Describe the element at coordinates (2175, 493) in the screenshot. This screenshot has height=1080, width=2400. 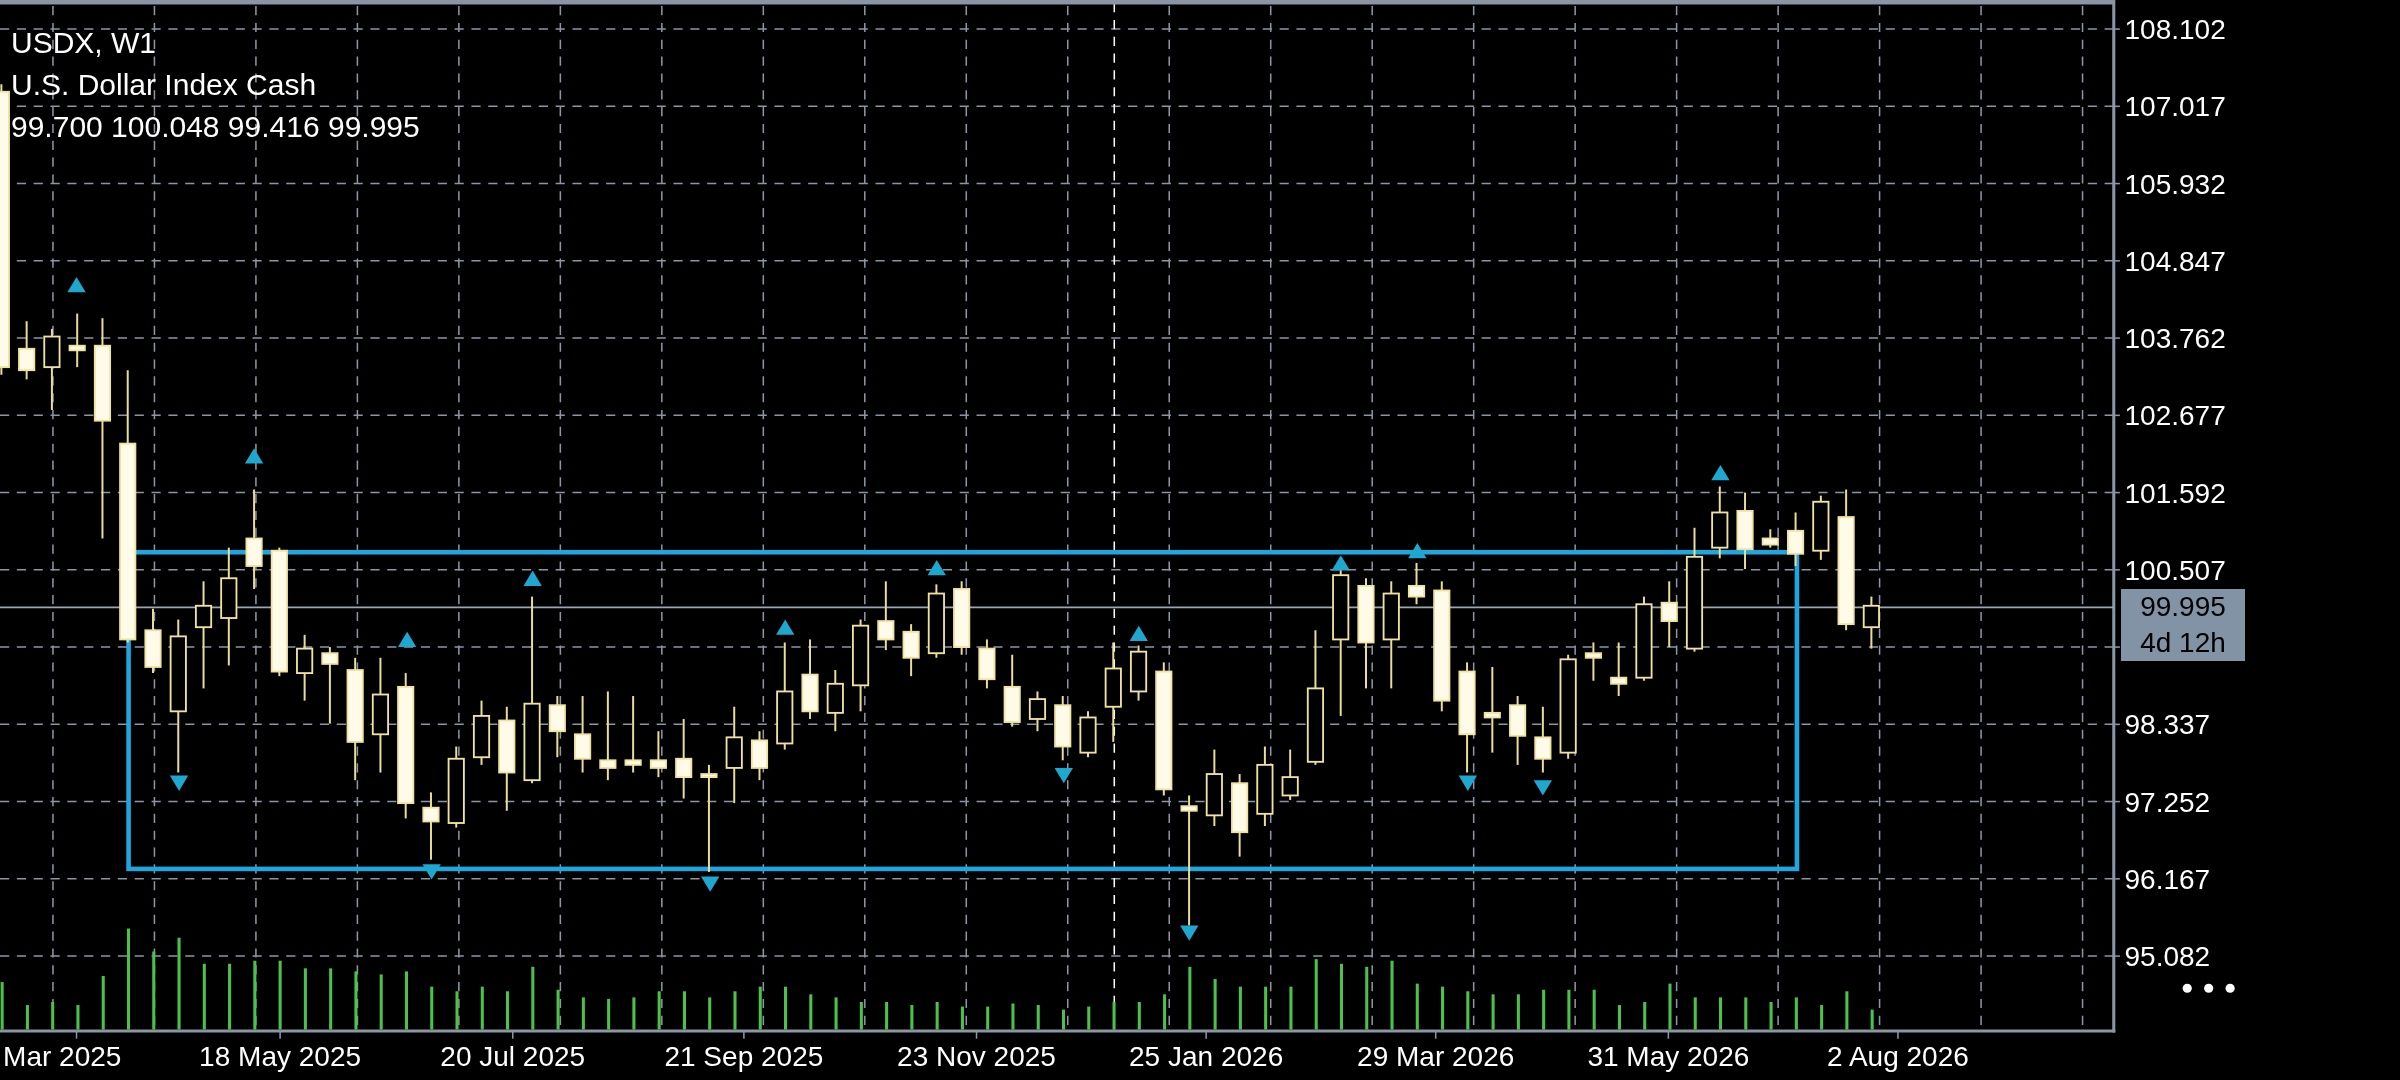
I see `price-label: 101.592` at that location.